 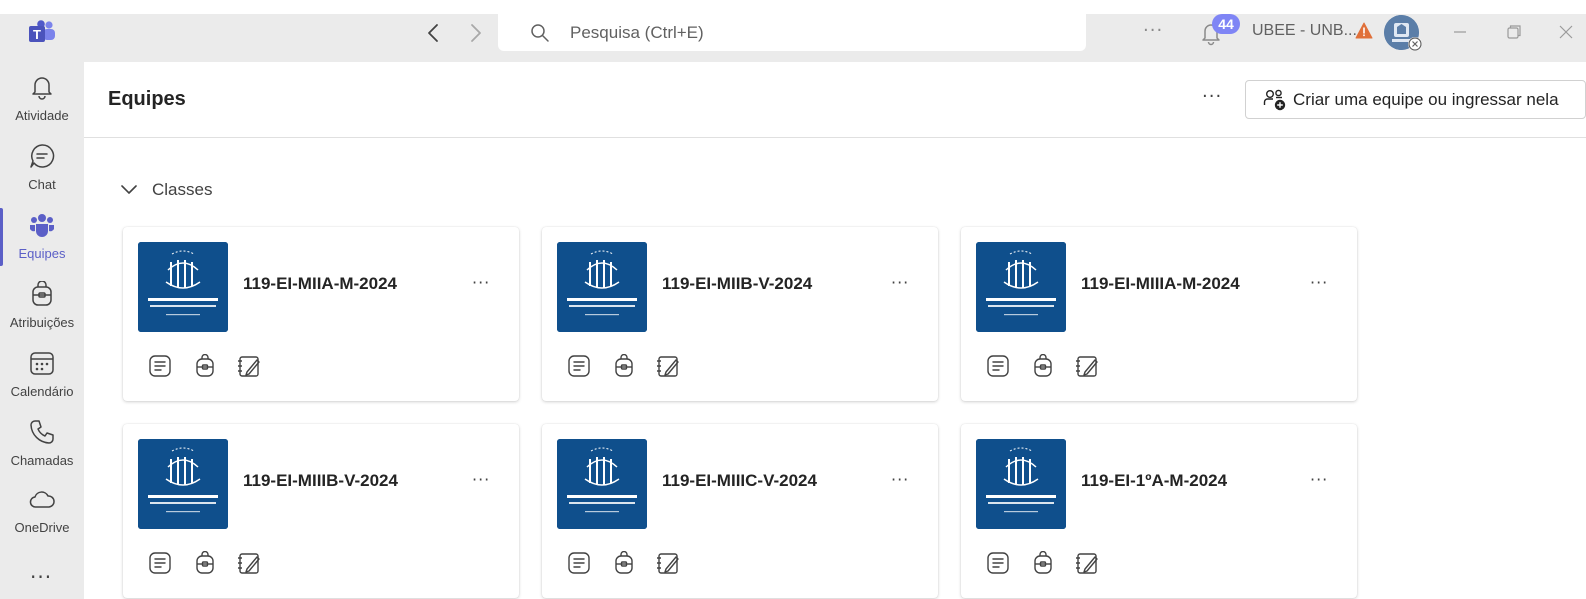 I want to click on team-name: 119-EI-MIIB-V-2024, so click(x=737, y=284).